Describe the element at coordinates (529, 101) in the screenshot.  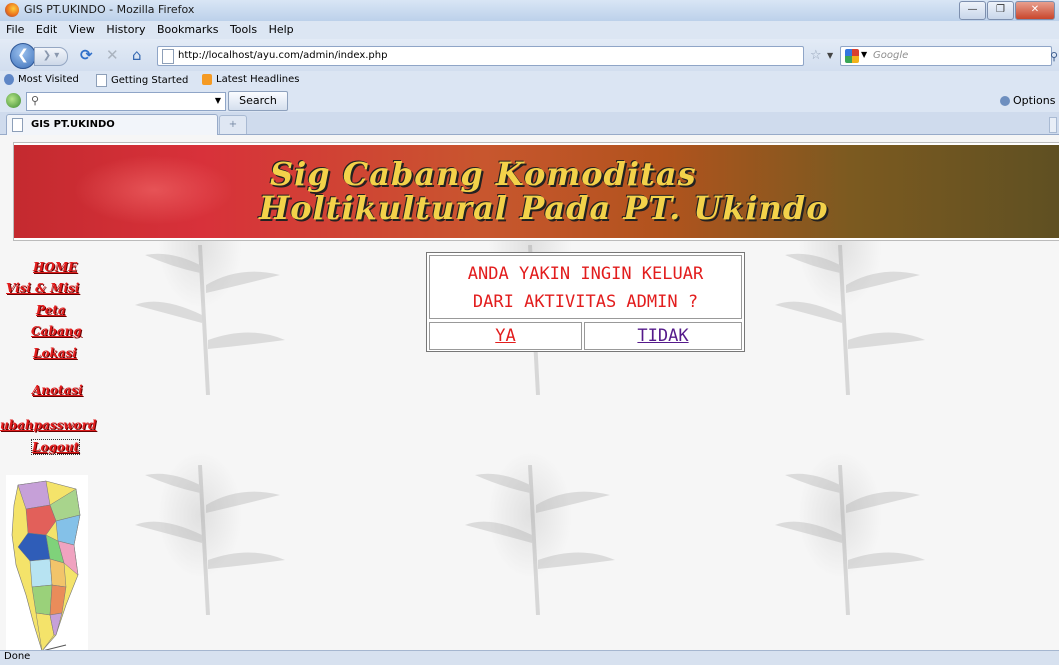
I see `search-toolbar: ⚲ ▼ Search Options` at that location.